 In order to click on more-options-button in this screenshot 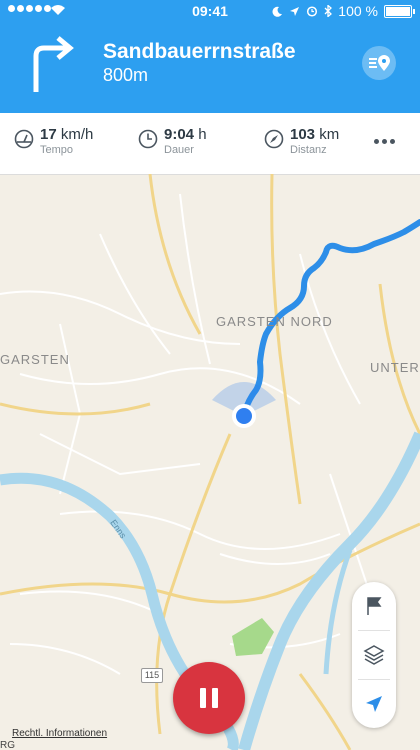, I will do `click(384, 141)`.